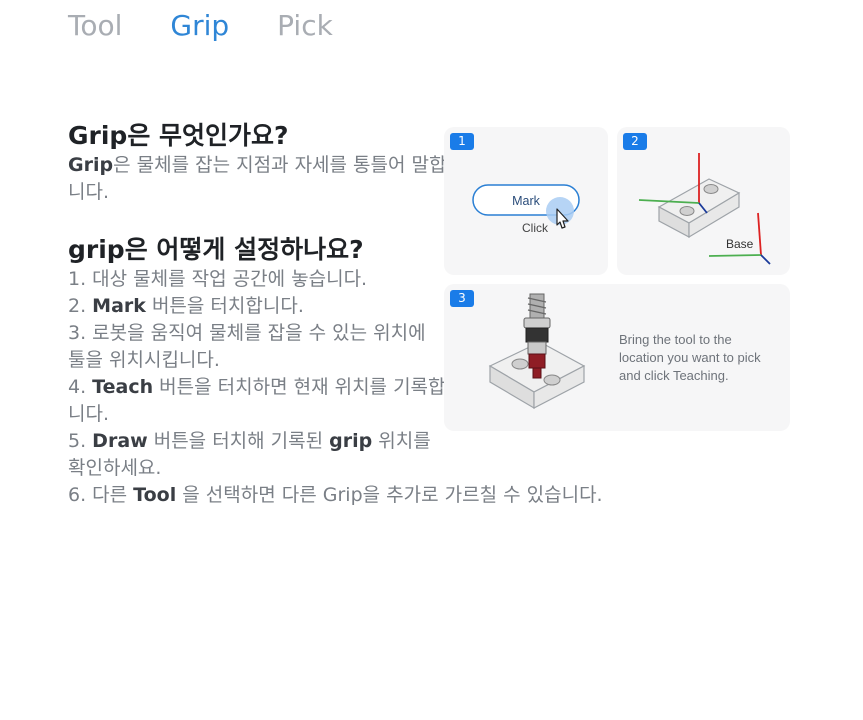 This screenshot has height=720, width=863. I want to click on mark-label: Mark, so click(526, 201).